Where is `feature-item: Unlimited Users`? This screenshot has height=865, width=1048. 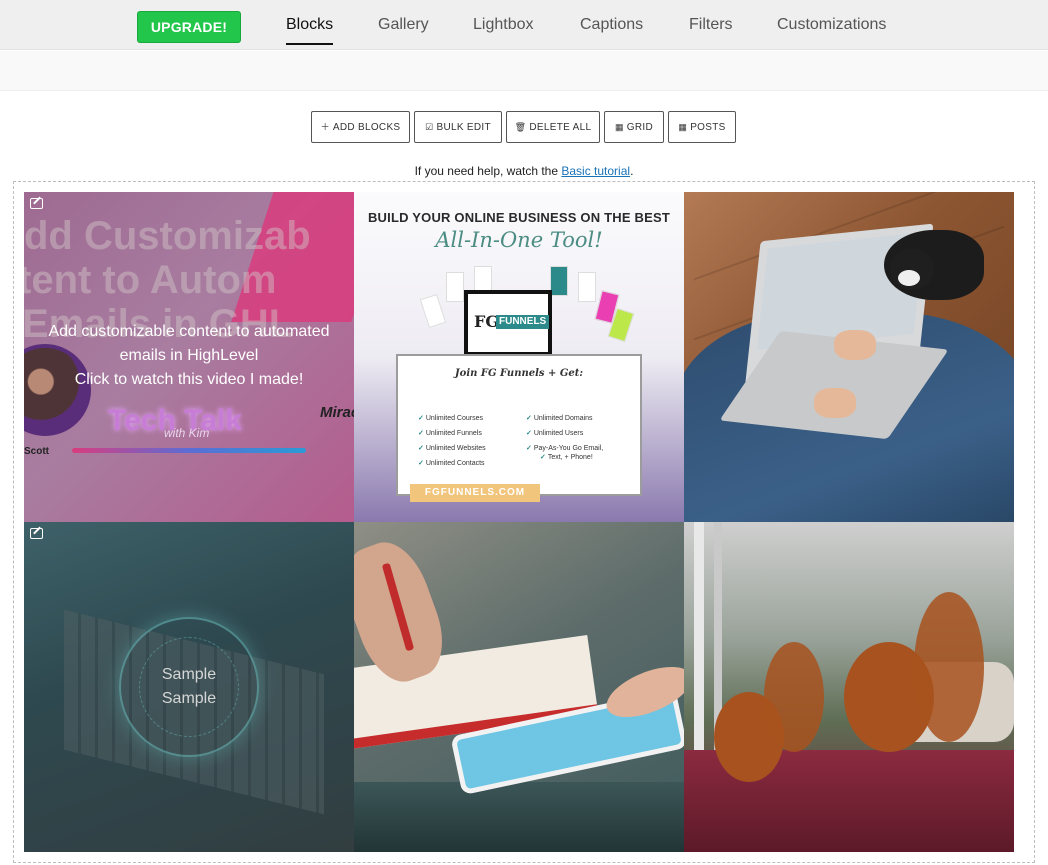 feature-item: Unlimited Users is located at coordinates (554, 433).